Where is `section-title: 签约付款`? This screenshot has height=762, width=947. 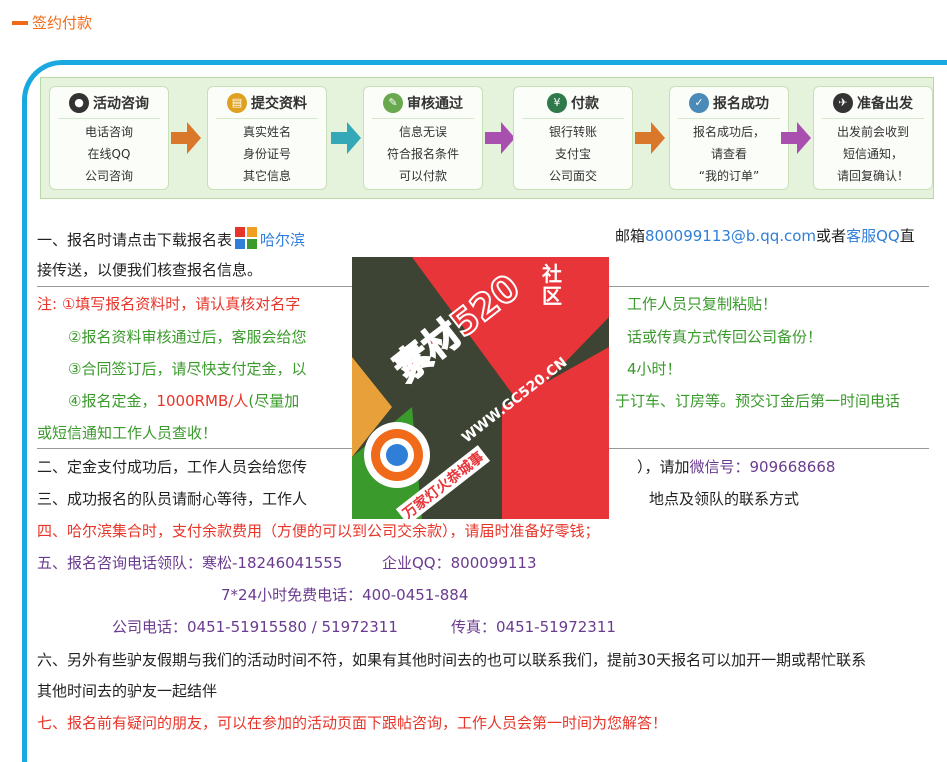 section-title: 签约付款 is located at coordinates (62, 23).